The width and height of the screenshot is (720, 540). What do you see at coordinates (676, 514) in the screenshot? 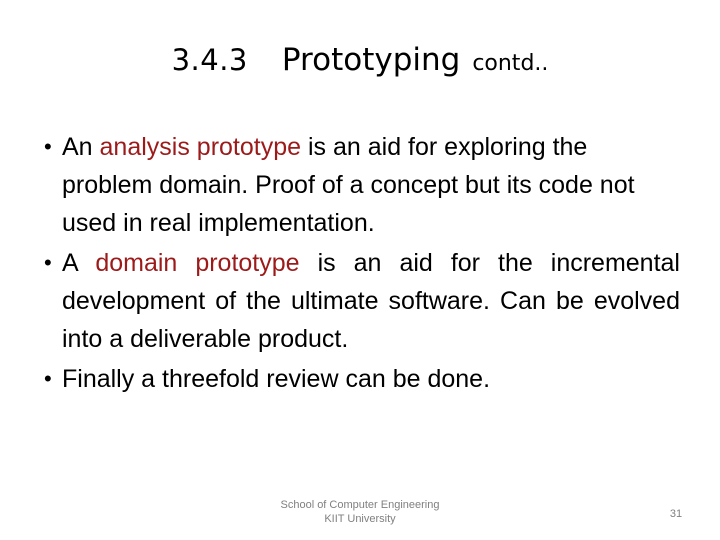
I see `slide-page-number: 31` at bounding box center [676, 514].